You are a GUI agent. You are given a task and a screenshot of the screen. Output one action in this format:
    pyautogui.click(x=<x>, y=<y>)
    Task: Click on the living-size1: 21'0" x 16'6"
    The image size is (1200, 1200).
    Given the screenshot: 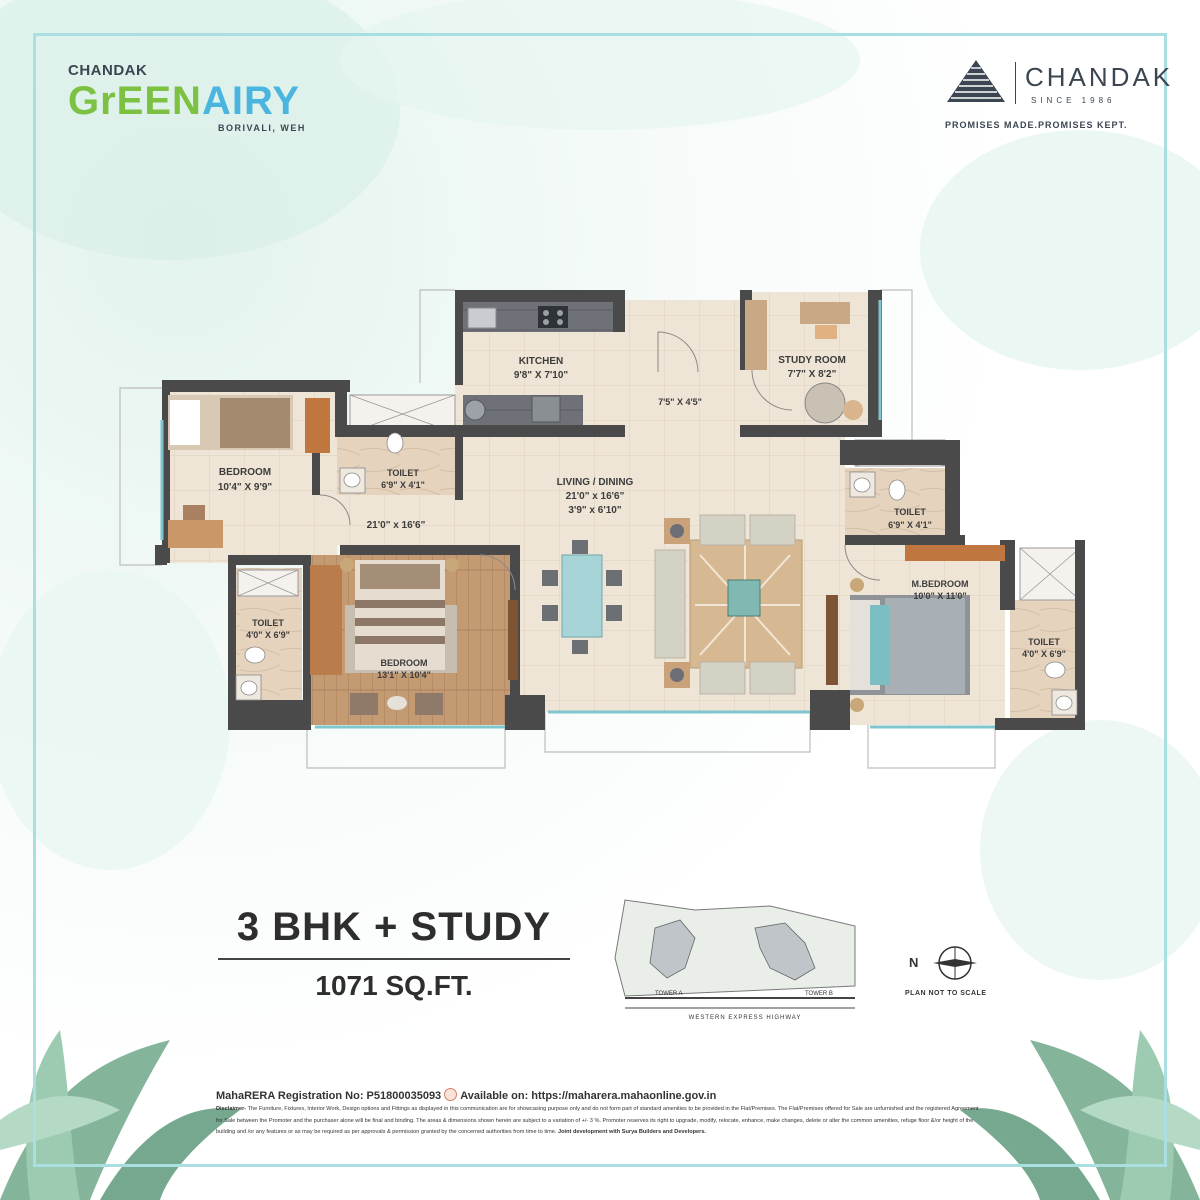 What is the action you would take?
    pyautogui.click(x=595, y=496)
    